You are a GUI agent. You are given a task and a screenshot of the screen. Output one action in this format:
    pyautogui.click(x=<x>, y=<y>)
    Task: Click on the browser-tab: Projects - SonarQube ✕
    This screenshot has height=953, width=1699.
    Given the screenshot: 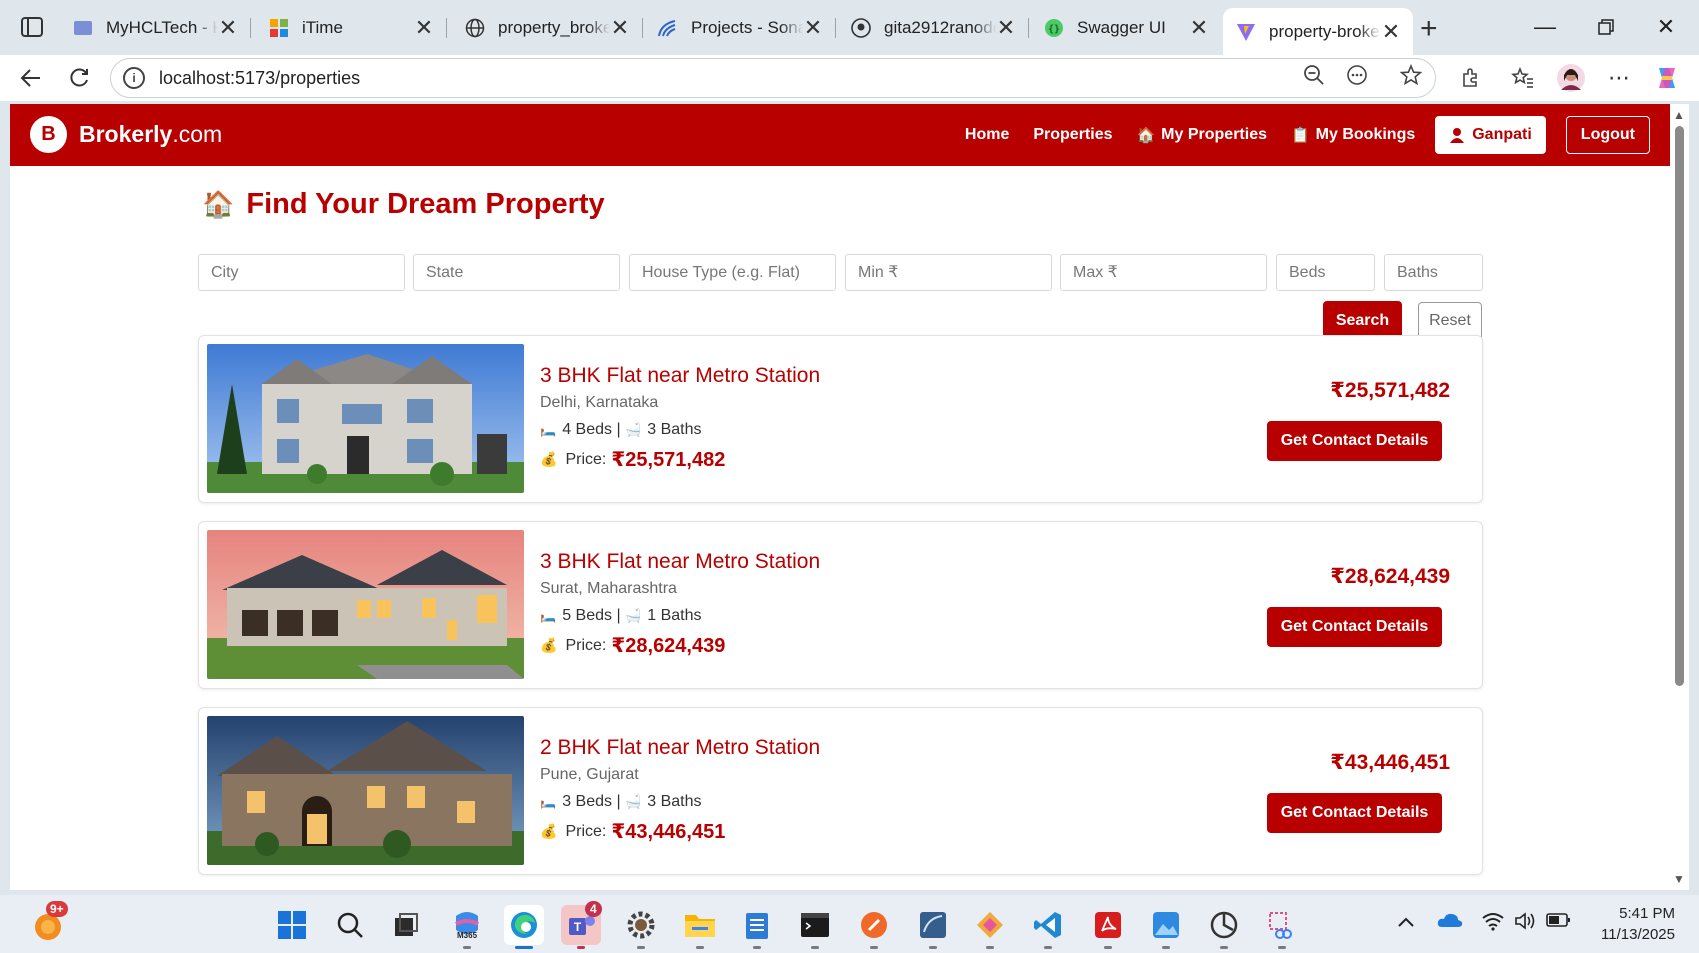 What is the action you would take?
    pyautogui.click(x=740, y=28)
    